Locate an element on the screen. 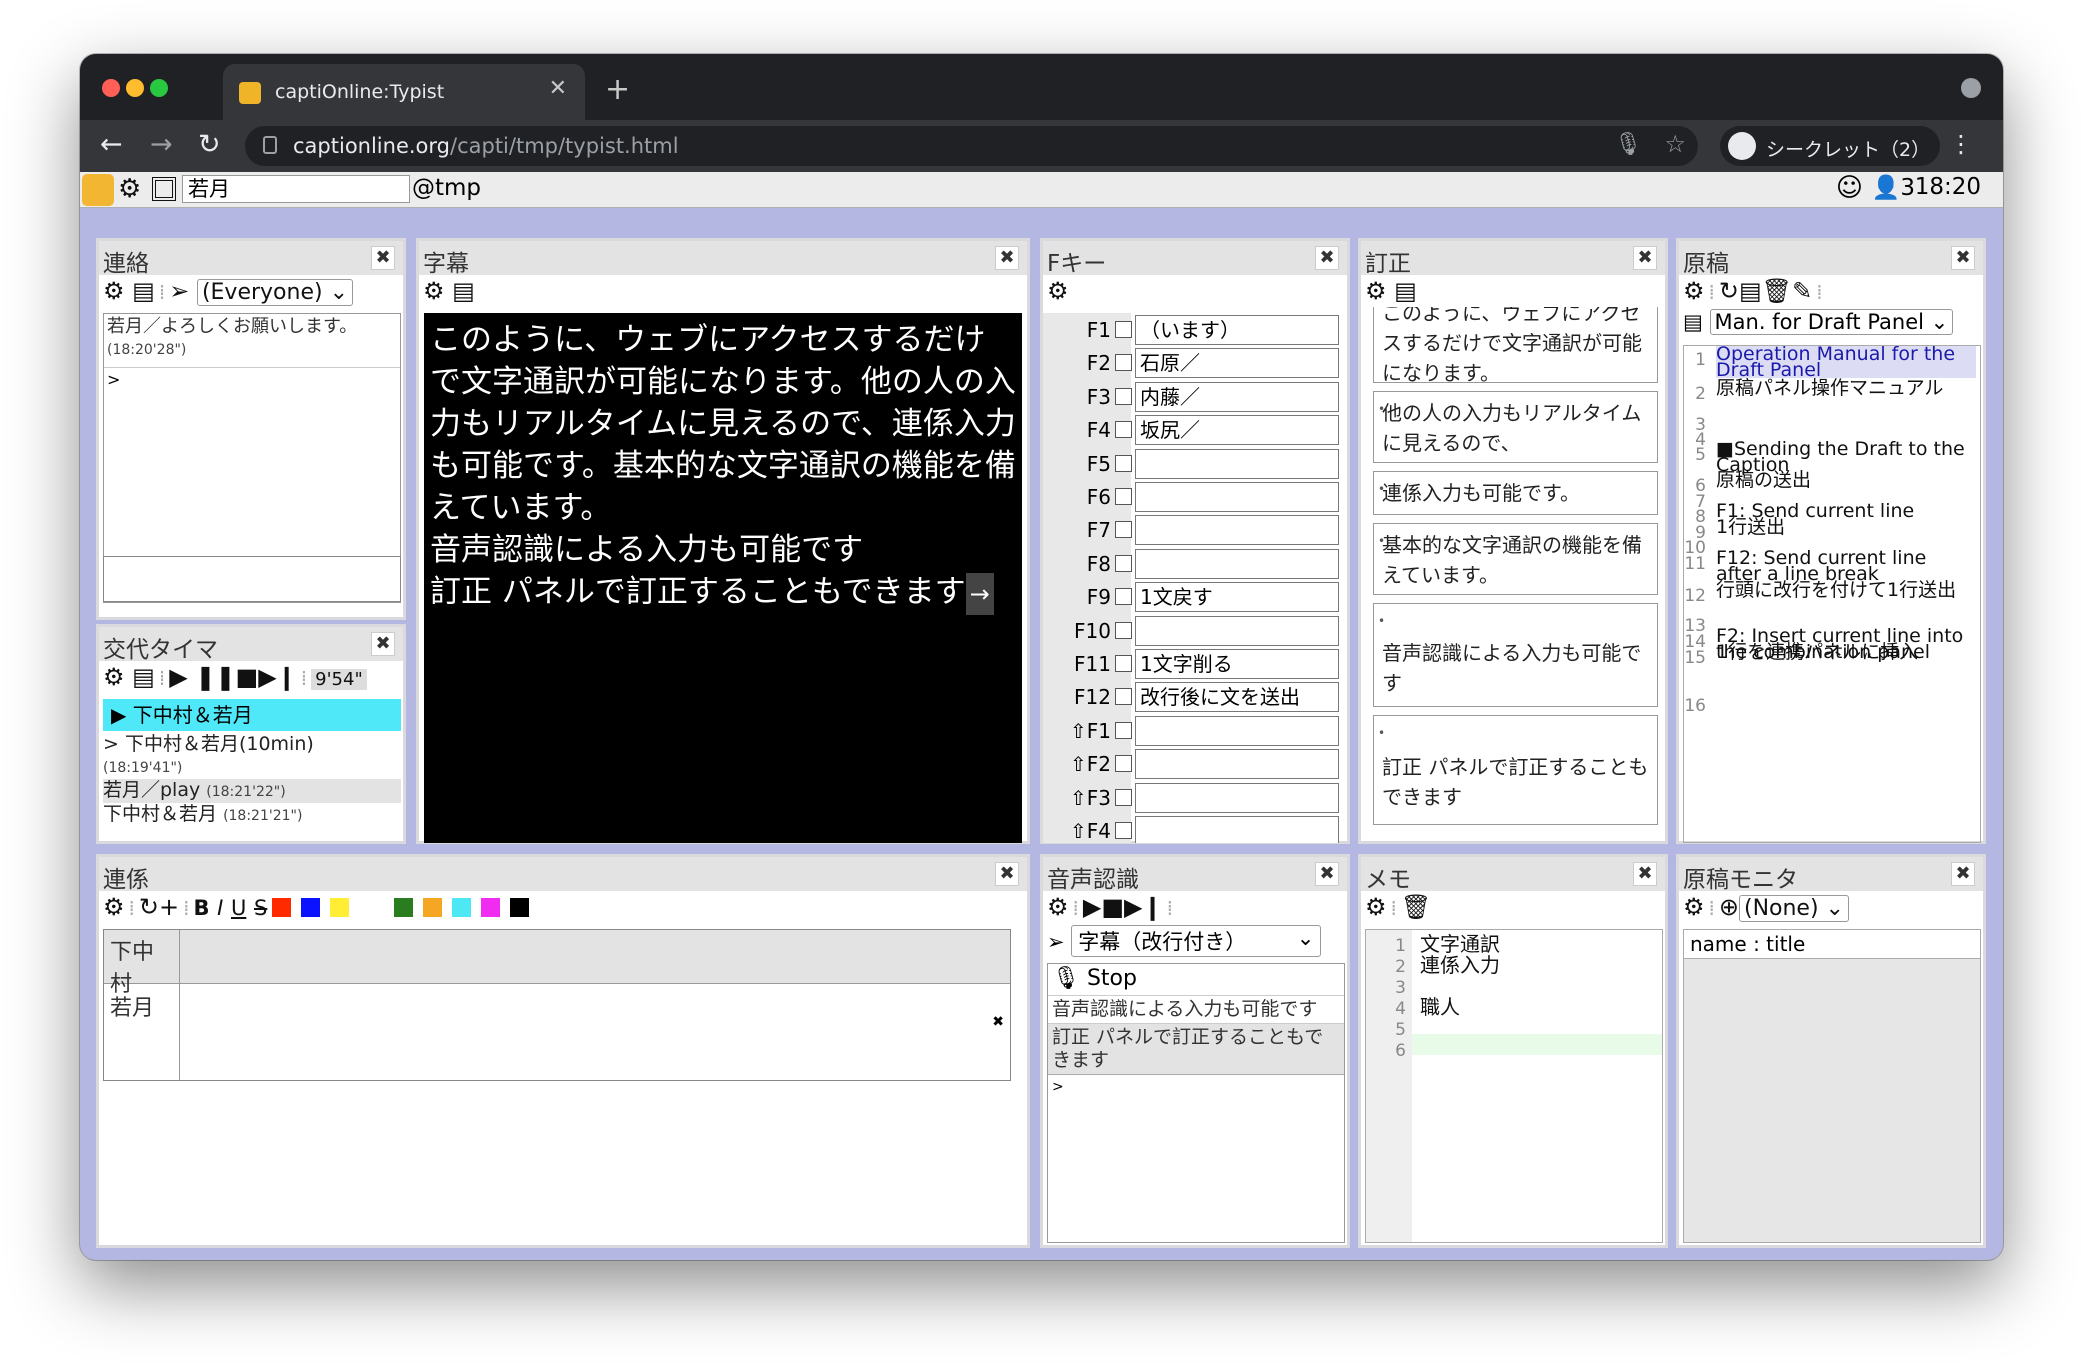 This screenshot has height=1366, width=2081. monitor-select: (None) ⌄ is located at coordinates (1793, 908).